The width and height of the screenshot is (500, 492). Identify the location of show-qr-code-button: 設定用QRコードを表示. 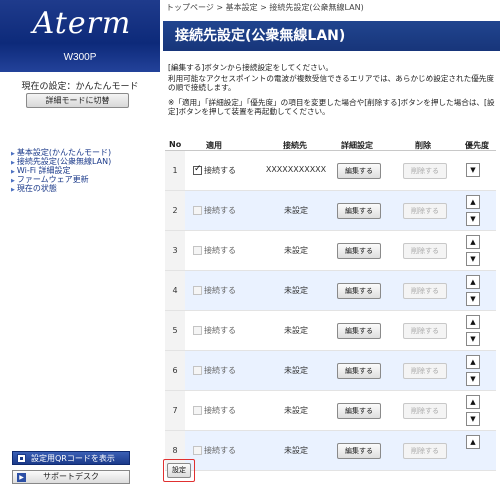
(71, 458).